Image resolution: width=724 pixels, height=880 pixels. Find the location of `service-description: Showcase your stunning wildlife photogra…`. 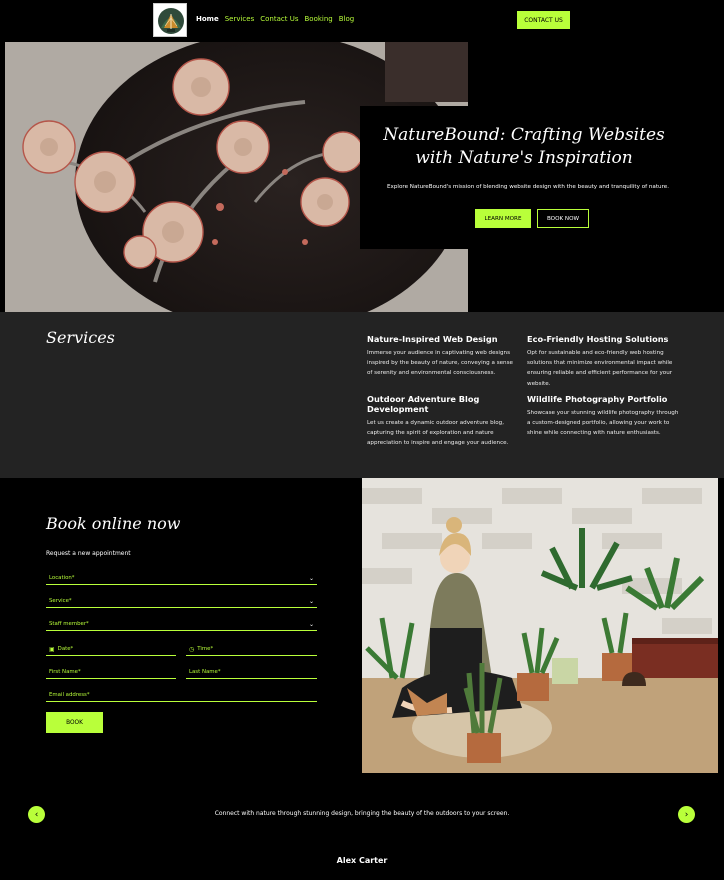

service-description: Showcase your stunning wildlife photogra… is located at coordinates (603, 423).